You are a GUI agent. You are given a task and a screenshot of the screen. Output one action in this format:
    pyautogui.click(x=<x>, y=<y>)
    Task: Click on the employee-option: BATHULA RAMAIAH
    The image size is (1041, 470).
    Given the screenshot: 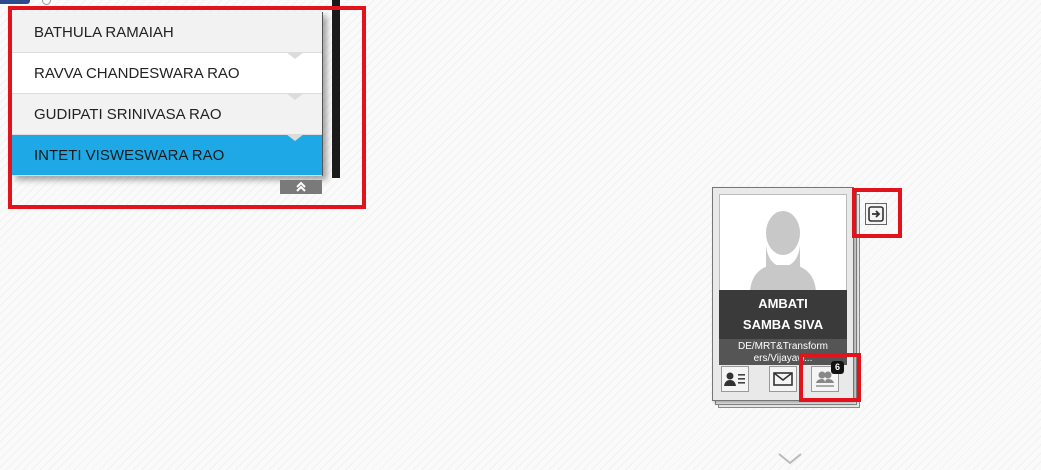 What is the action you would take?
    pyautogui.click(x=167, y=35)
    